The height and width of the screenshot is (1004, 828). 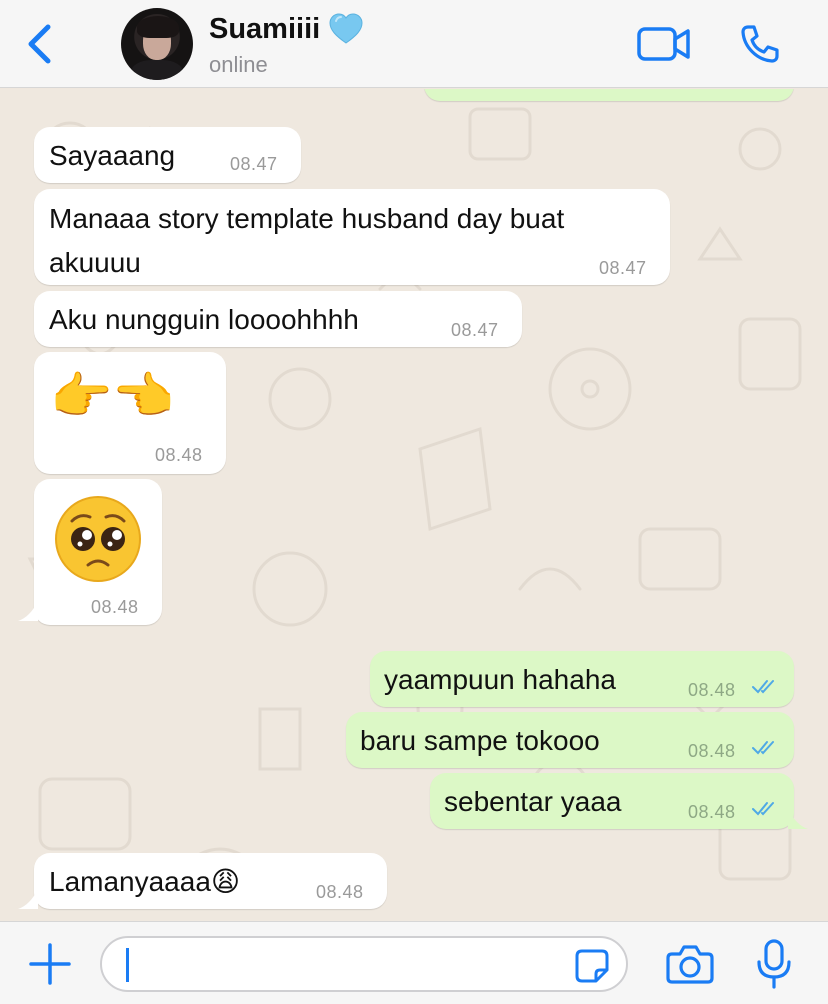 What do you see at coordinates (204, 319) in the screenshot?
I see `message-text: Aku nungguin loooohhhh` at bounding box center [204, 319].